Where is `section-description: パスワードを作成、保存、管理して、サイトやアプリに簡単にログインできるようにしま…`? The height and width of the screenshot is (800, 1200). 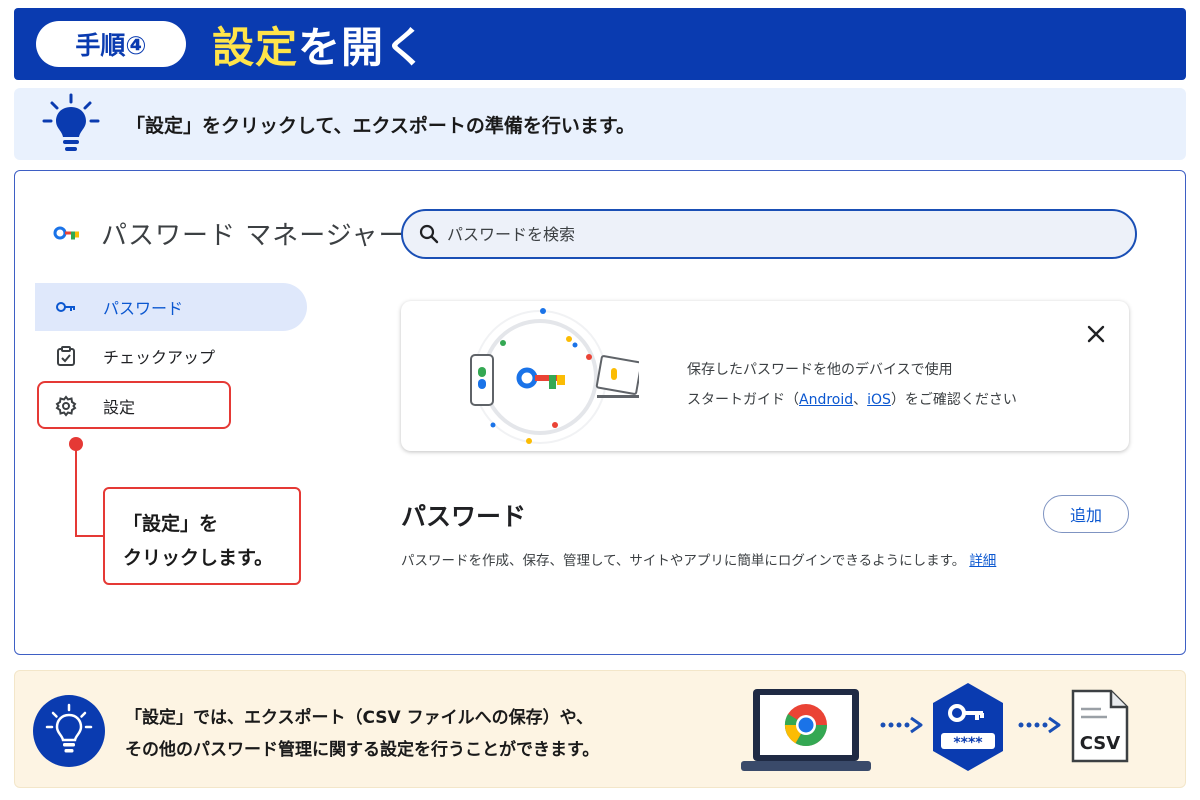
section-description: パスワードを作成、保存、管理して、サイトやアプリに簡単にログインできるようにしま… is located at coordinates (698, 559).